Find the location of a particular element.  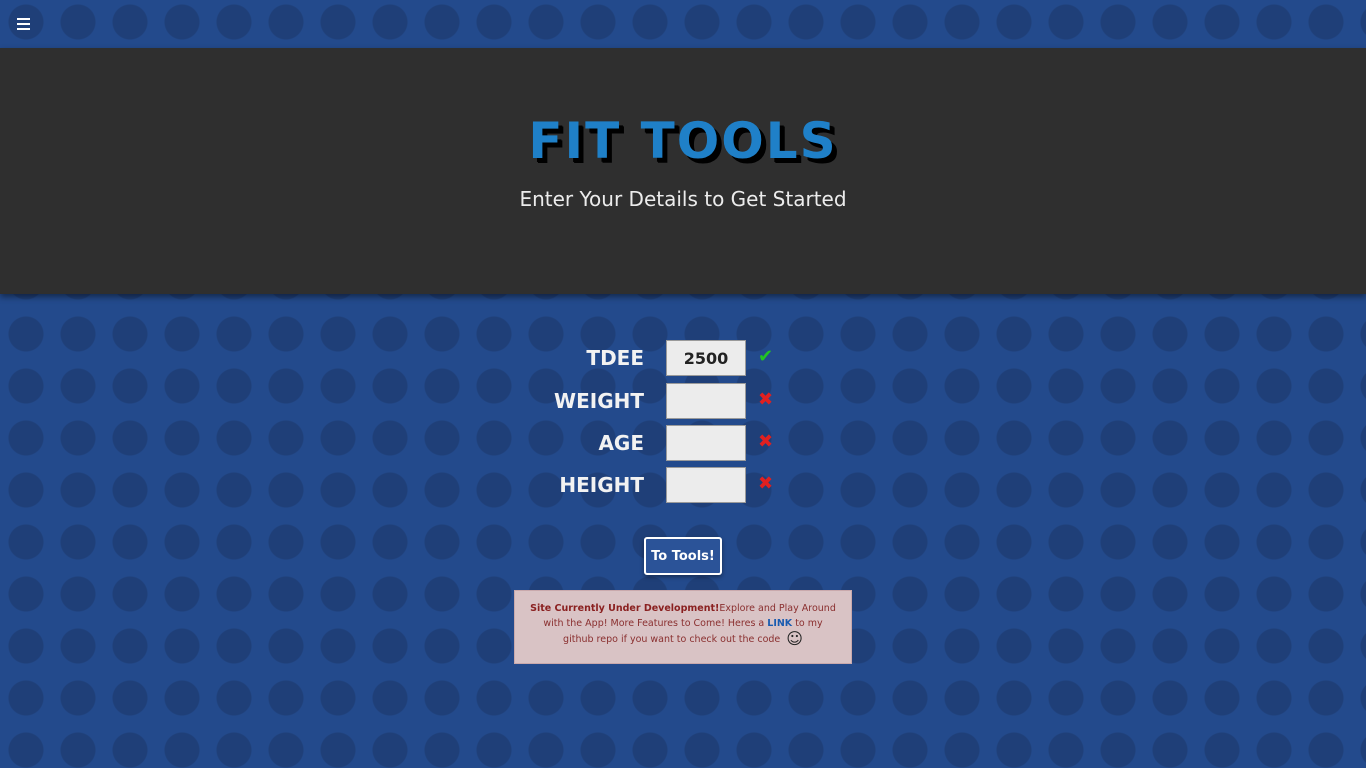

age-label: AGE is located at coordinates (621, 443).